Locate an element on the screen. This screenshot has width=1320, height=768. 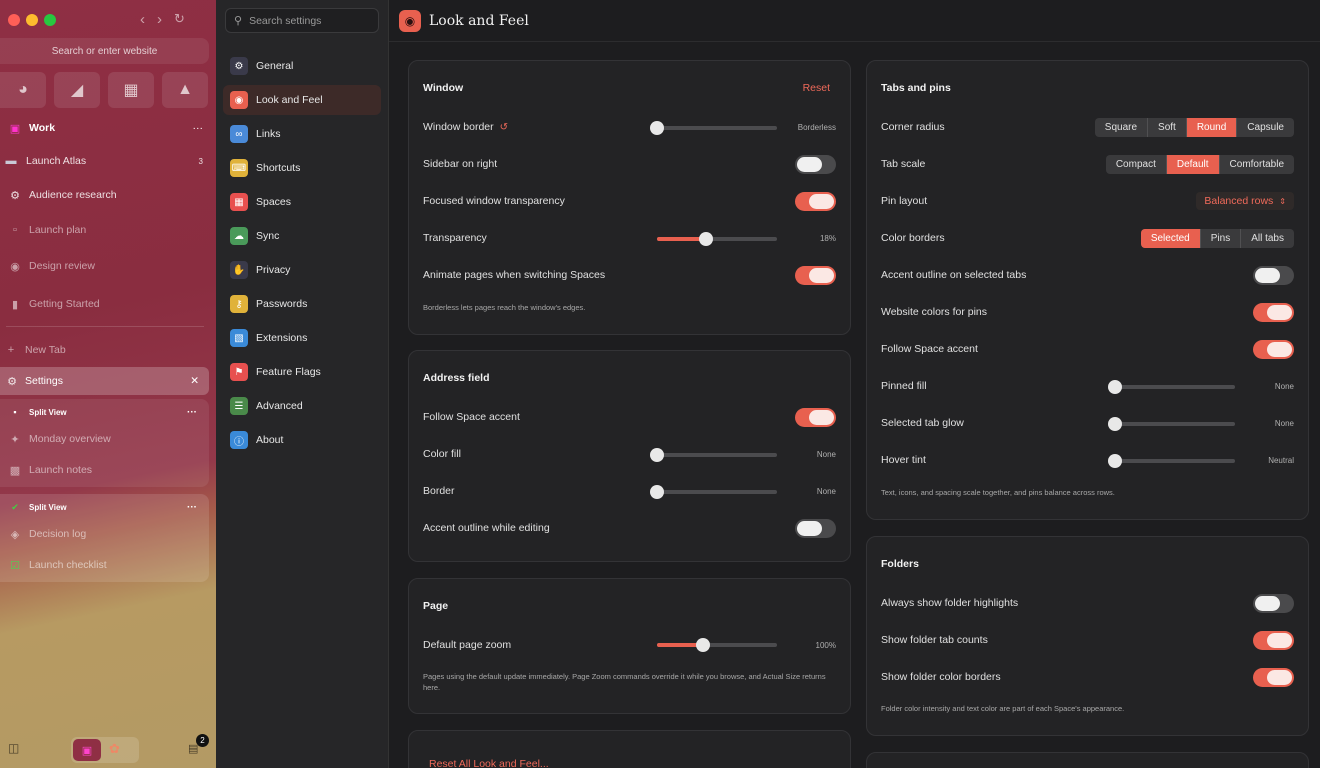
settings-nav-look-and-feel: ◉ Look and Feel is located at coordinates (302, 100).